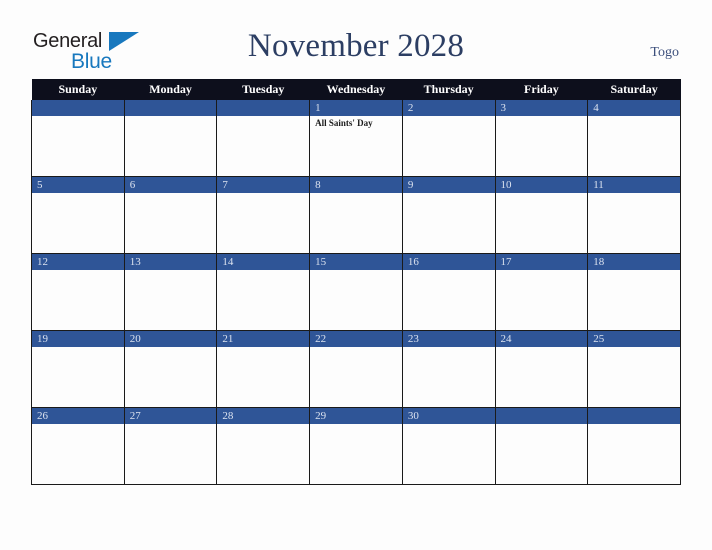 This screenshot has width=712, height=550. What do you see at coordinates (78, 185) in the screenshot?
I see `day-number: 5` at bounding box center [78, 185].